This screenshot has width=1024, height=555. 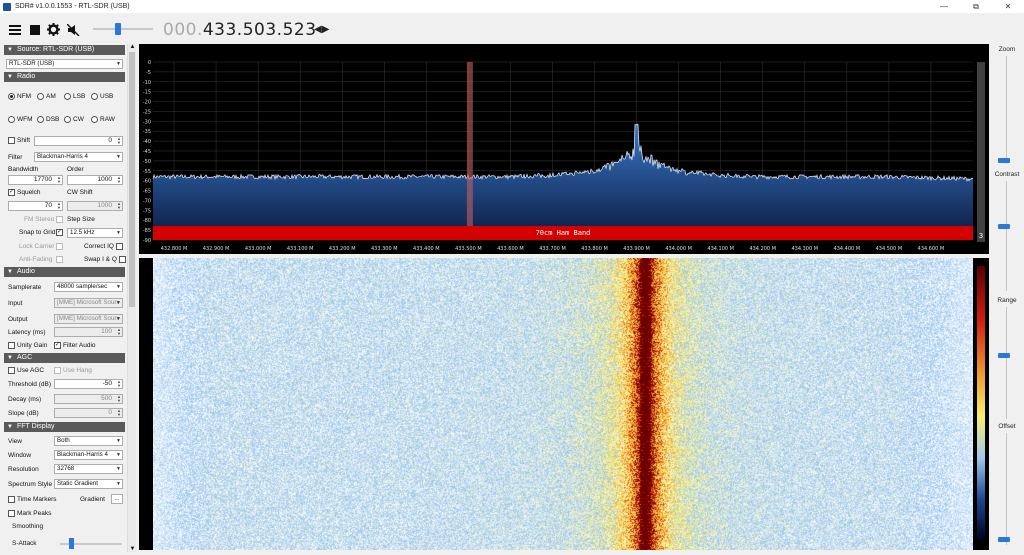 What do you see at coordinates (27, 345) in the screenshot?
I see `unity-gain-checkbox: Unity Gain` at bounding box center [27, 345].